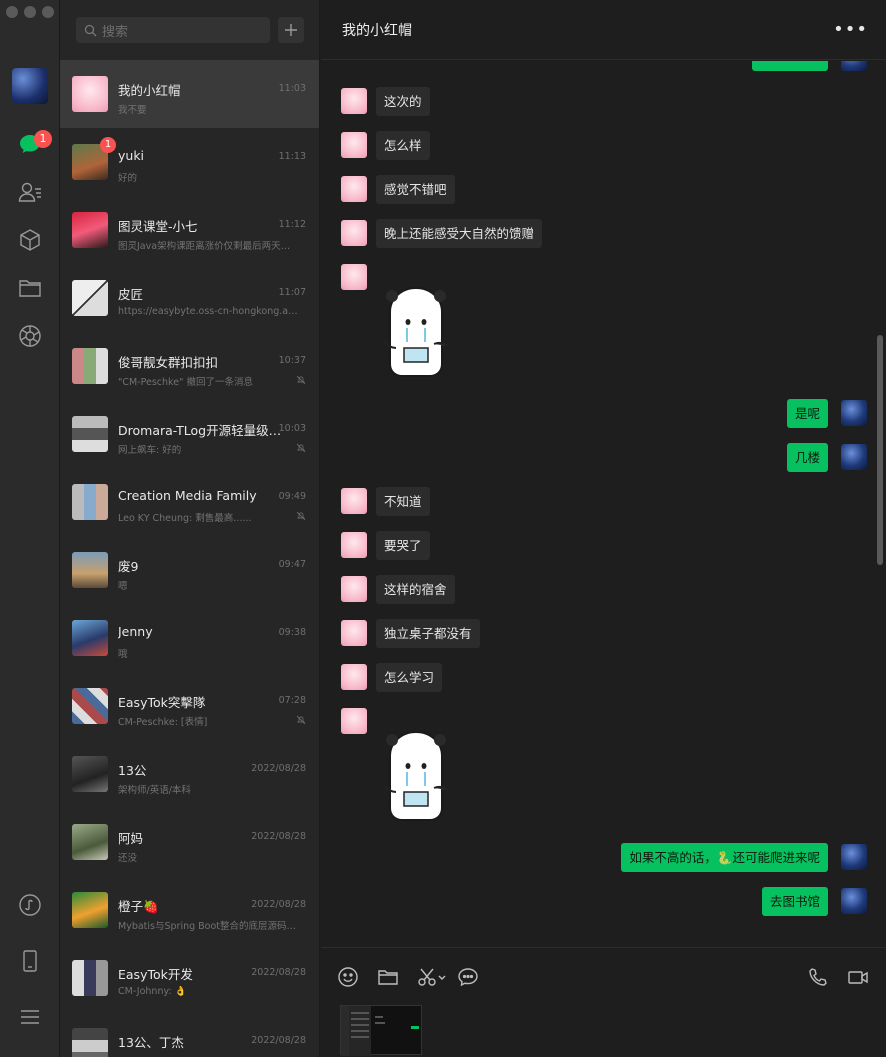 The height and width of the screenshot is (1057, 886). I want to click on video-call-button, so click(858, 977).